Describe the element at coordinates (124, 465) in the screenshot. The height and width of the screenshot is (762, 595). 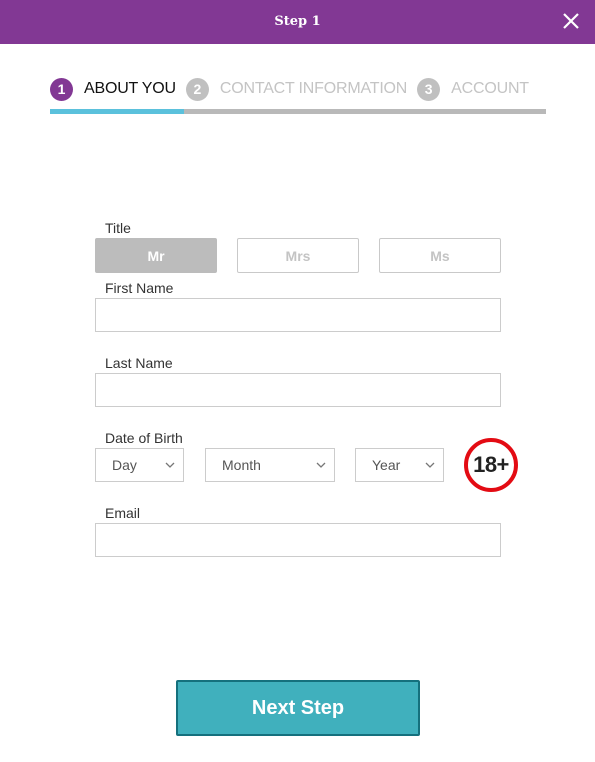
I see `day-select-value: Day` at that location.